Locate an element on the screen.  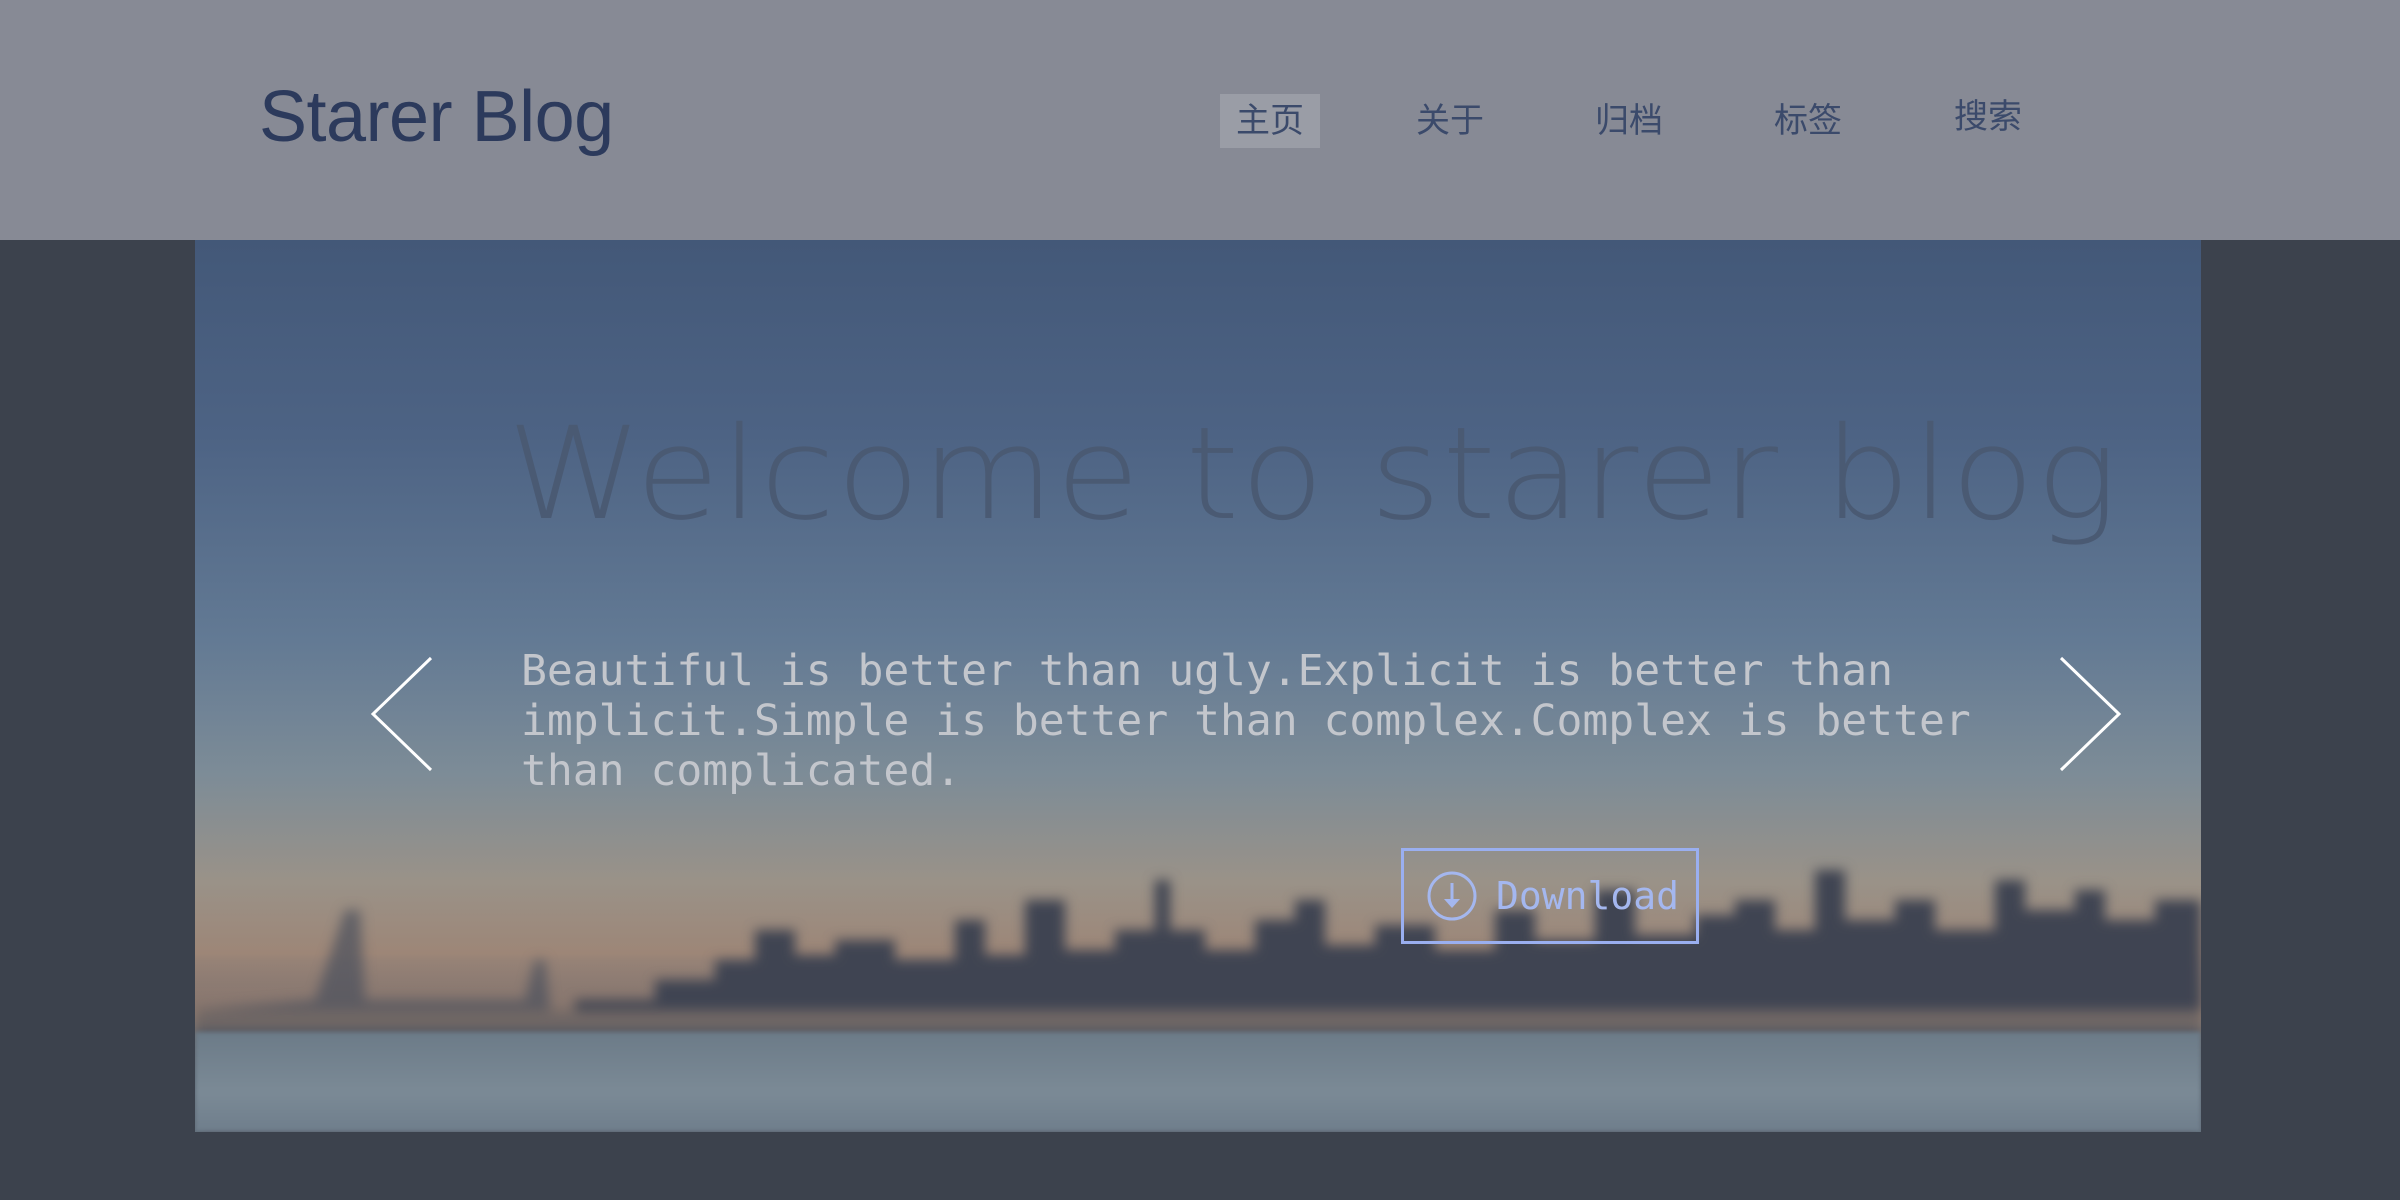
download-icon is located at coordinates (1452, 896).